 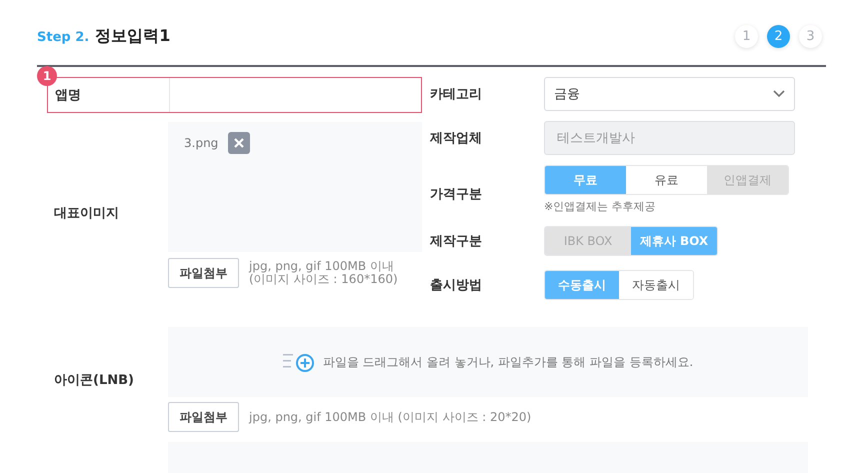 I want to click on field-label: 아이콘(LNB), so click(x=94, y=380).